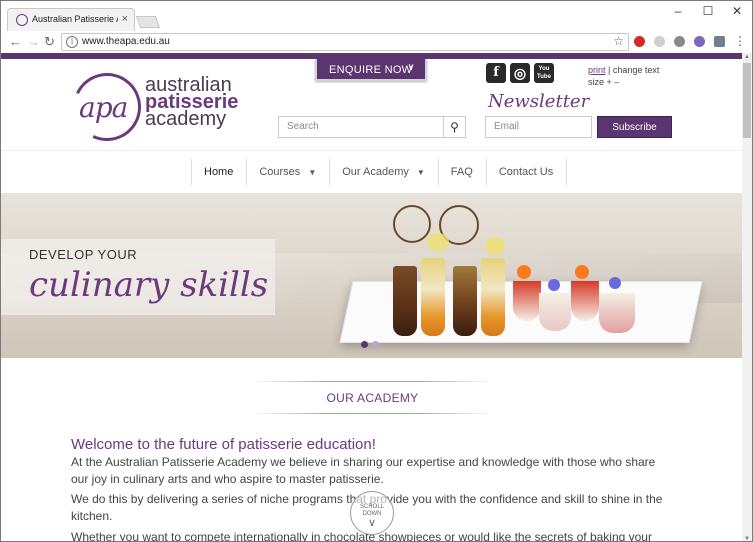 This screenshot has height=542, width=753. What do you see at coordinates (719, 41) in the screenshot?
I see `cast-icon` at bounding box center [719, 41].